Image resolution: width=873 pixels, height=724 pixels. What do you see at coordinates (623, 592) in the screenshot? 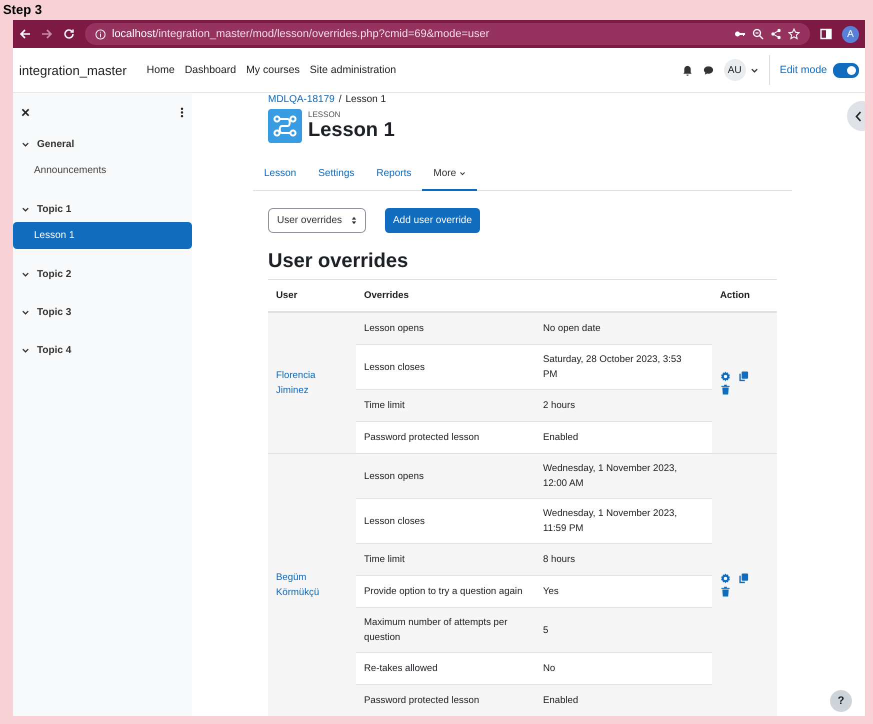
I see `setting-value: Yes` at bounding box center [623, 592].